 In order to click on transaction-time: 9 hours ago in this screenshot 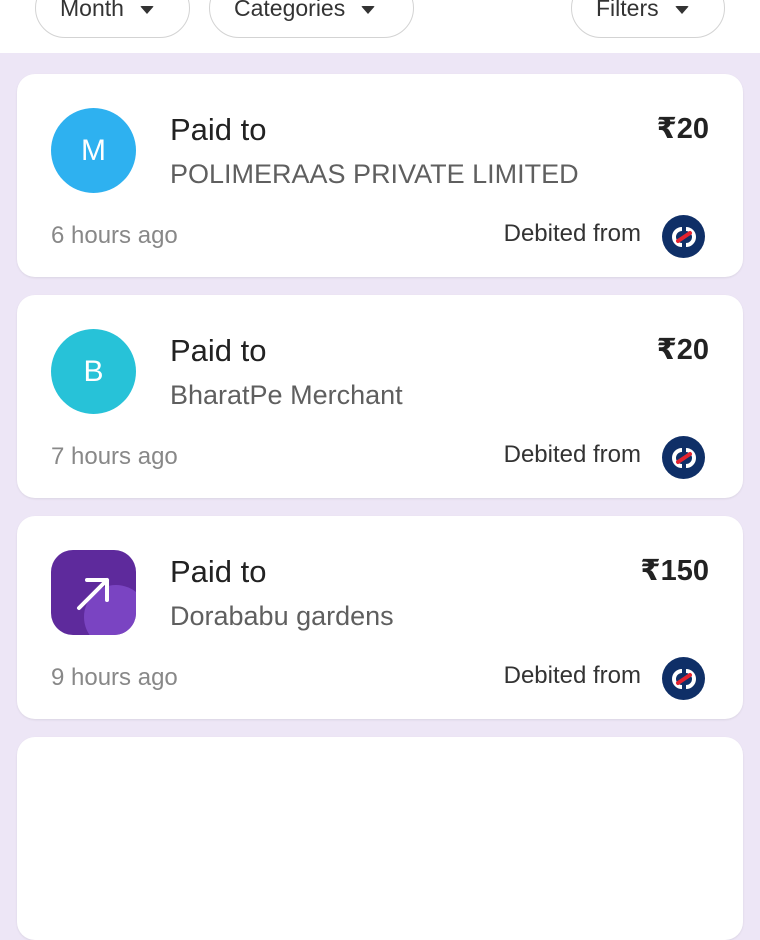, I will do `click(114, 677)`.